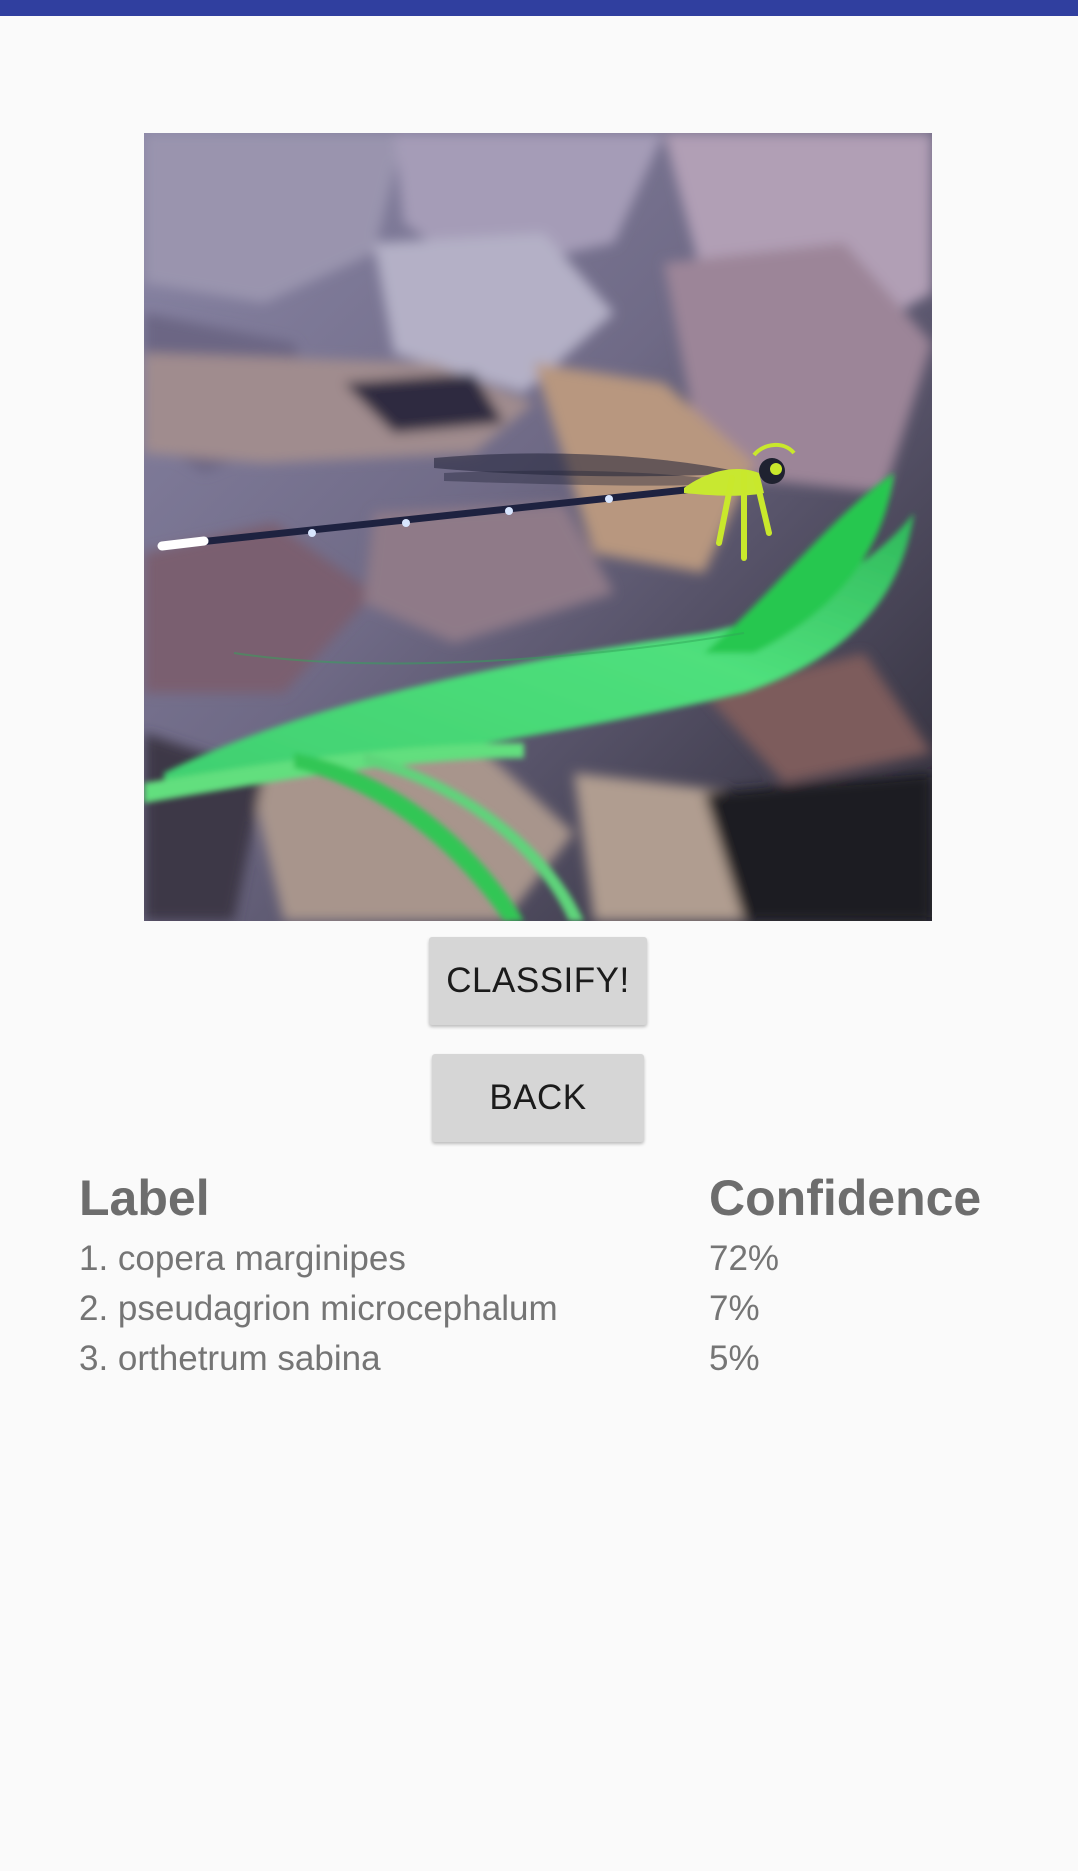 The height and width of the screenshot is (1871, 1078). I want to click on result-confidence: 72%, so click(744, 1258).